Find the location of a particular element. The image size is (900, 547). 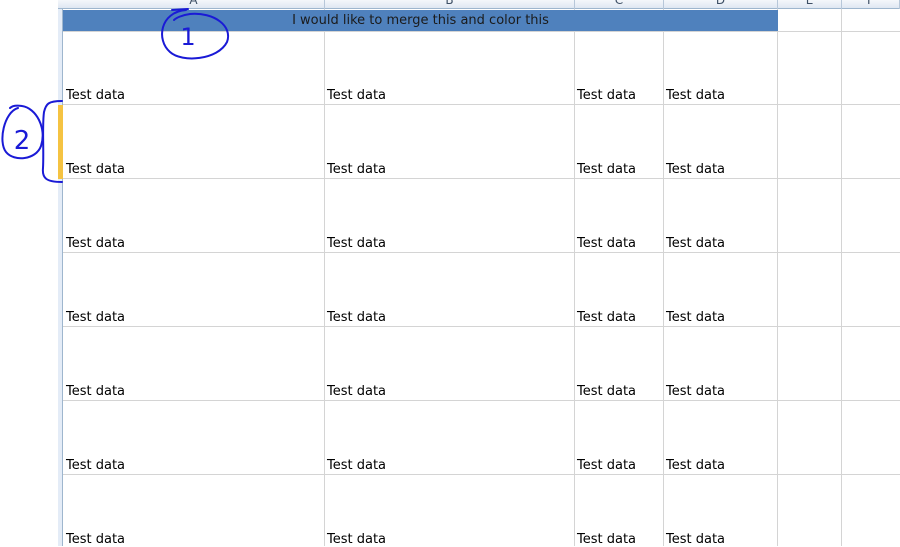

cell-d-row3: Test data is located at coordinates (695, 243).